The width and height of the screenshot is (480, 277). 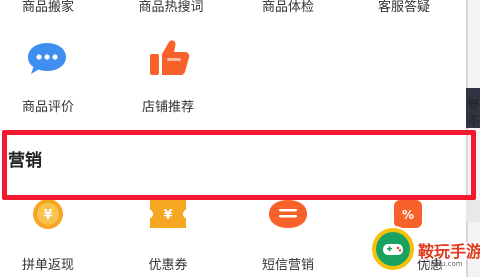 I want to click on tool-group-cashback-label: 拼单返现, so click(x=48, y=265).